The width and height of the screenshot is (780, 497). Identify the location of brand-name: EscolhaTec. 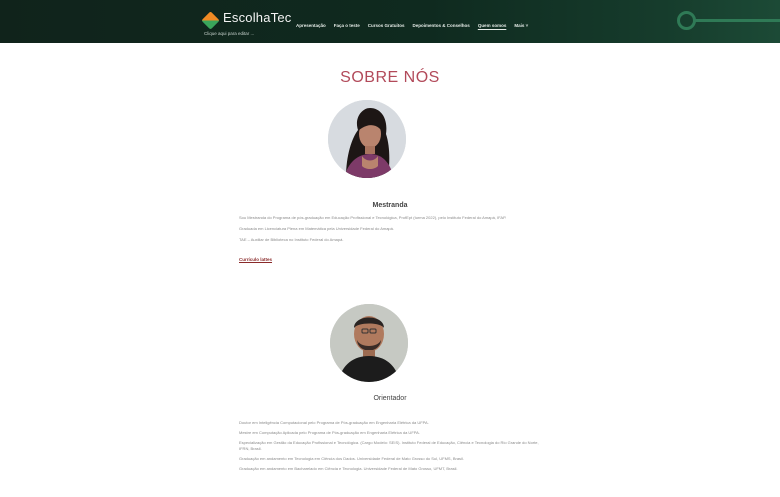
(257, 17).